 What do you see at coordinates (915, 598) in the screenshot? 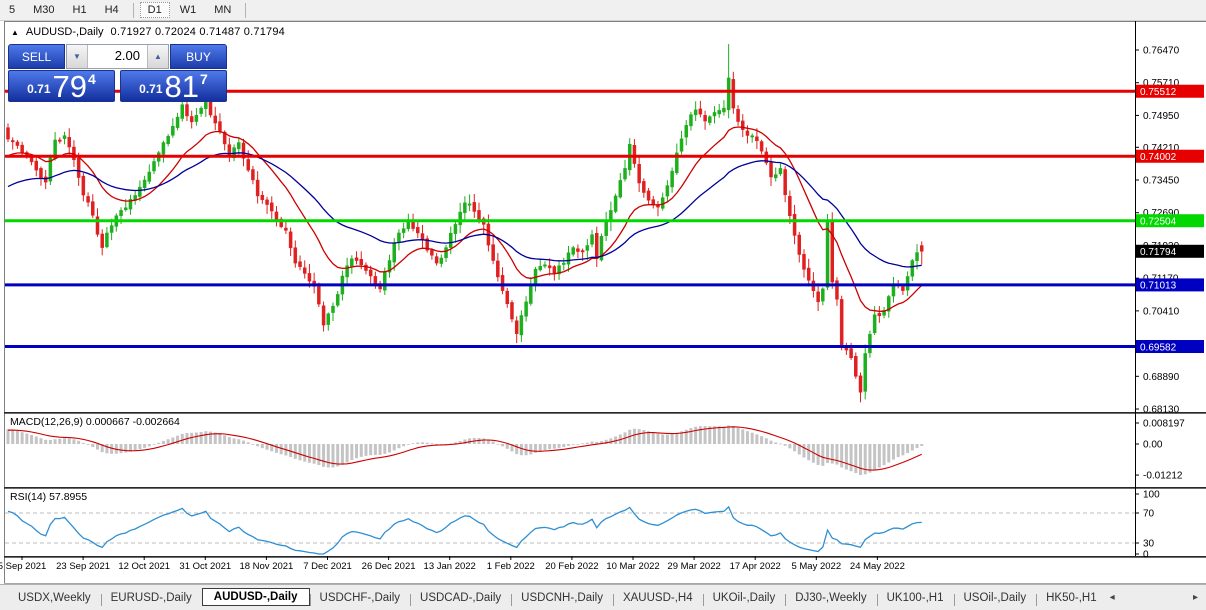
I see `tab-uk100-h1: UK100-,H1` at bounding box center [915, 598].